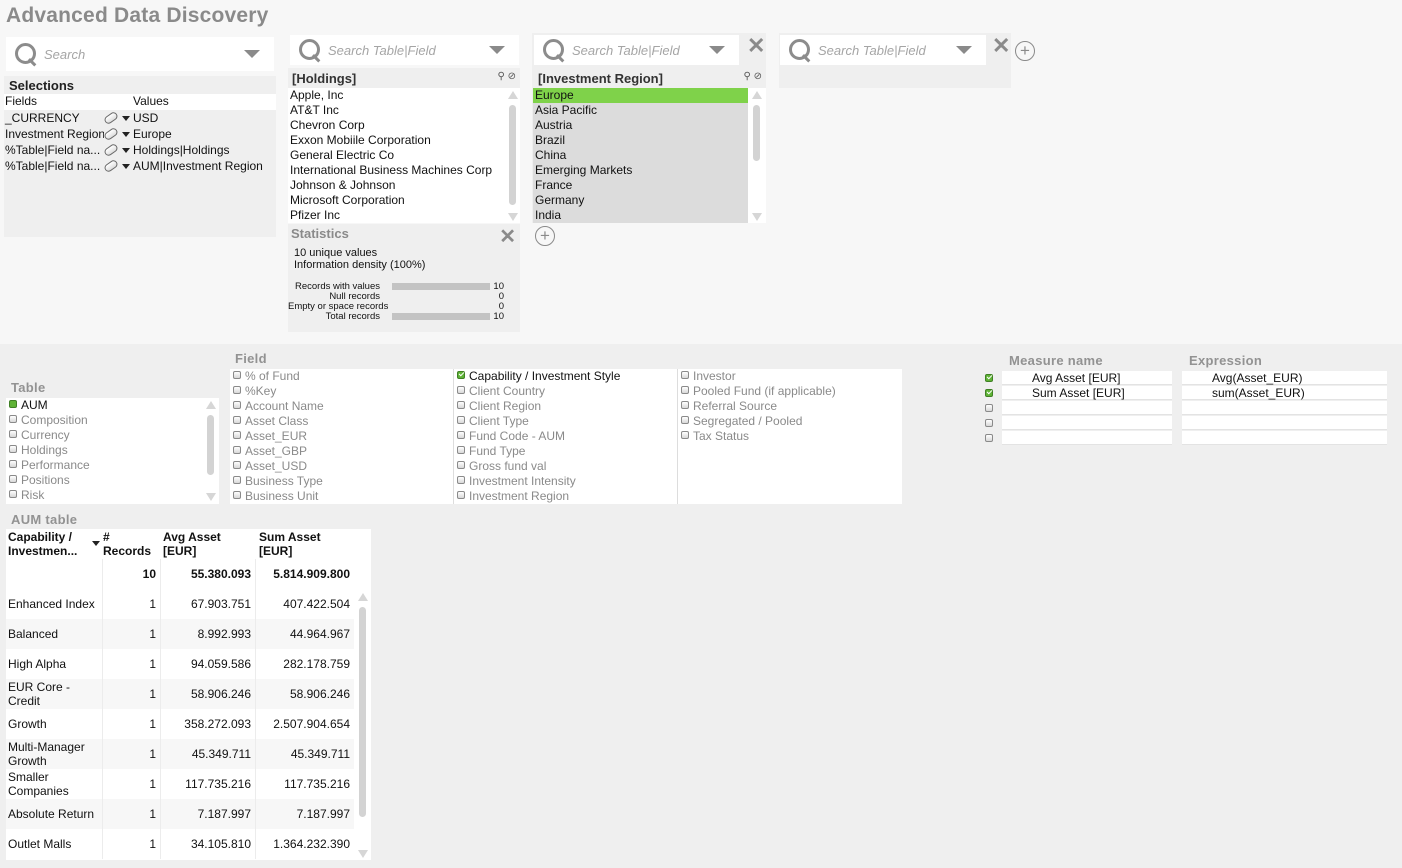  I want to click on checkbox-item: Referral Source, so click(790, 406).